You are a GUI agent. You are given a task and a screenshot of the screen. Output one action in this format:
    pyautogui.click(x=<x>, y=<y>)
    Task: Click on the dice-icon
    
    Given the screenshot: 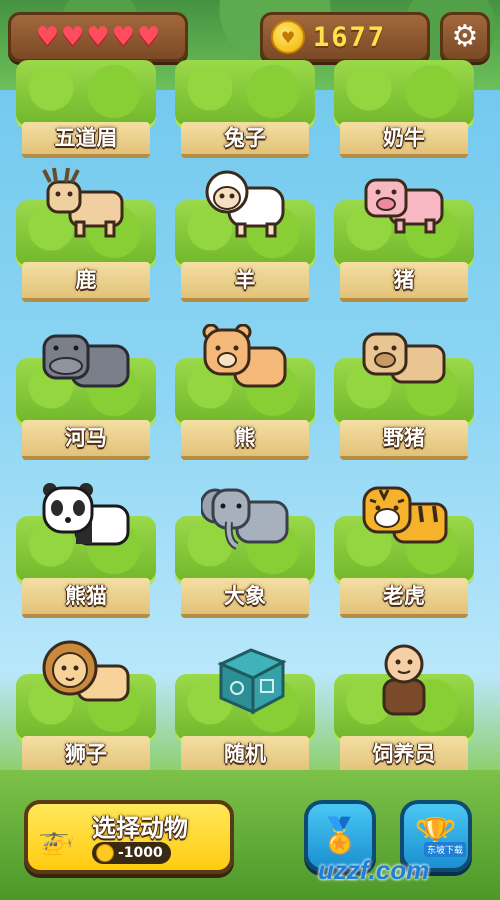 What is the action you would take?
    pyautogui.click(x=252, y=681)
    